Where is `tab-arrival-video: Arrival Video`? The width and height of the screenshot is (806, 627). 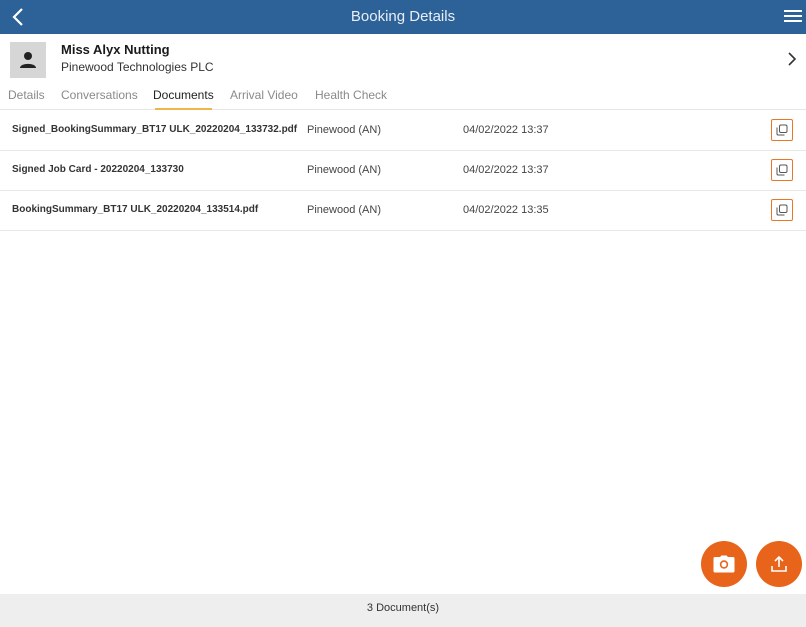 tab-arrival-video: Arrival Video is located at coordinates (264, 98).